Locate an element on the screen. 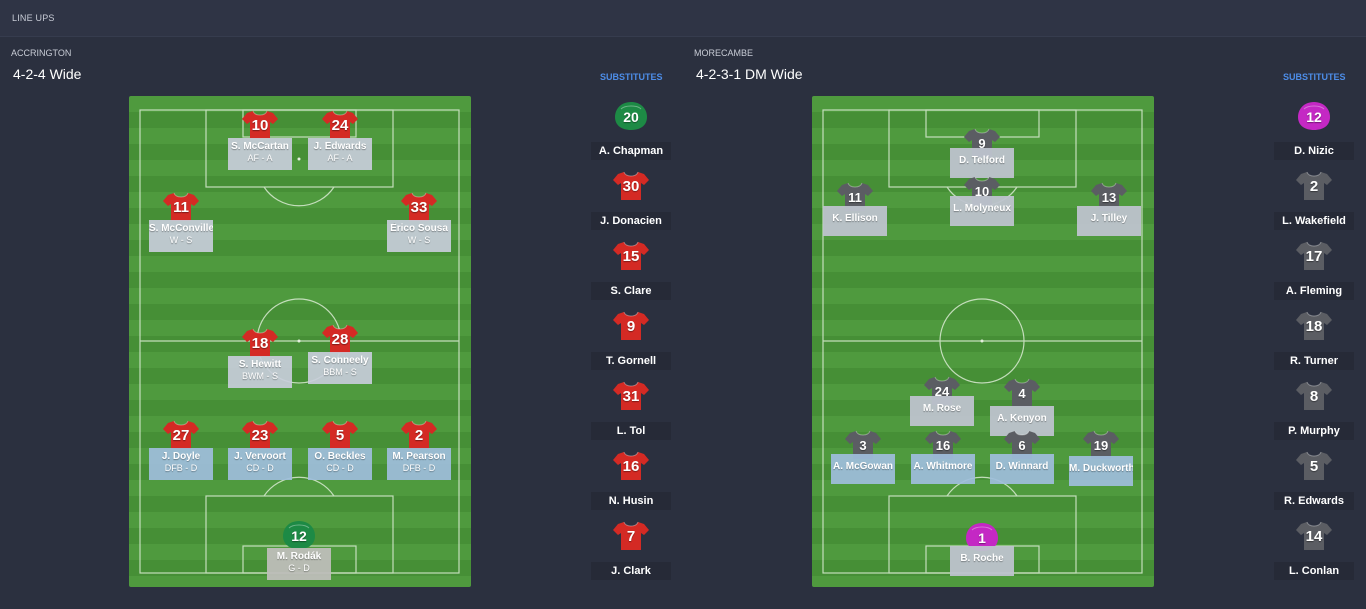 The width and height of the screenshot is (1366, 609). player-shirt: 8 is located at coordinates (1314, 396).